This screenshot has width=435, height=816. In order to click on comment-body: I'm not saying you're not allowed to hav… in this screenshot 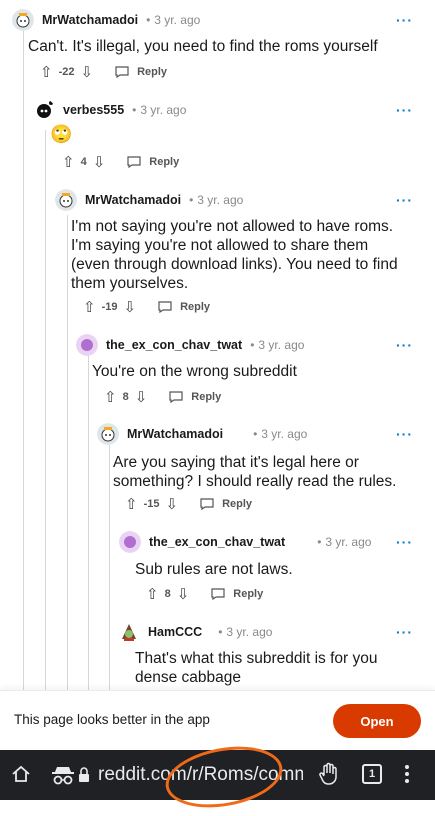, I will do `click(234, 255)`.